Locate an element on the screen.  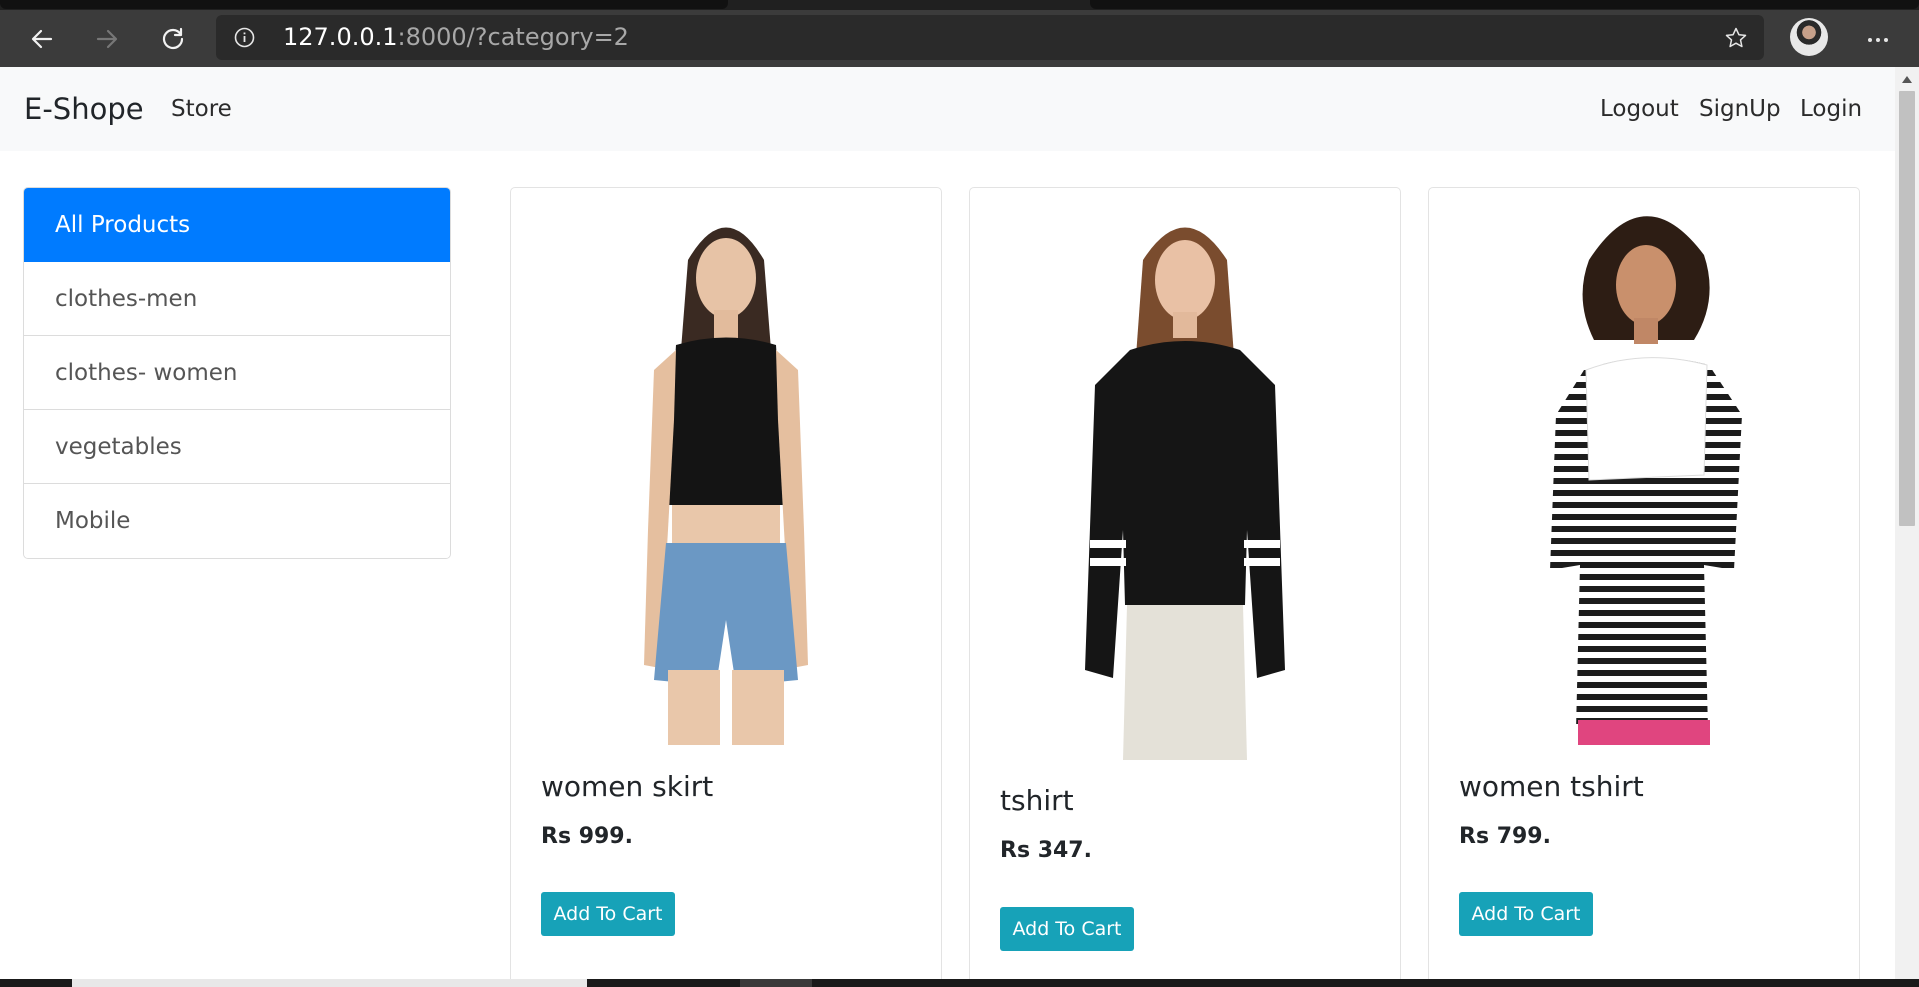
category-item-clothes-men: clothes-men is located at coordinates (237, 299).